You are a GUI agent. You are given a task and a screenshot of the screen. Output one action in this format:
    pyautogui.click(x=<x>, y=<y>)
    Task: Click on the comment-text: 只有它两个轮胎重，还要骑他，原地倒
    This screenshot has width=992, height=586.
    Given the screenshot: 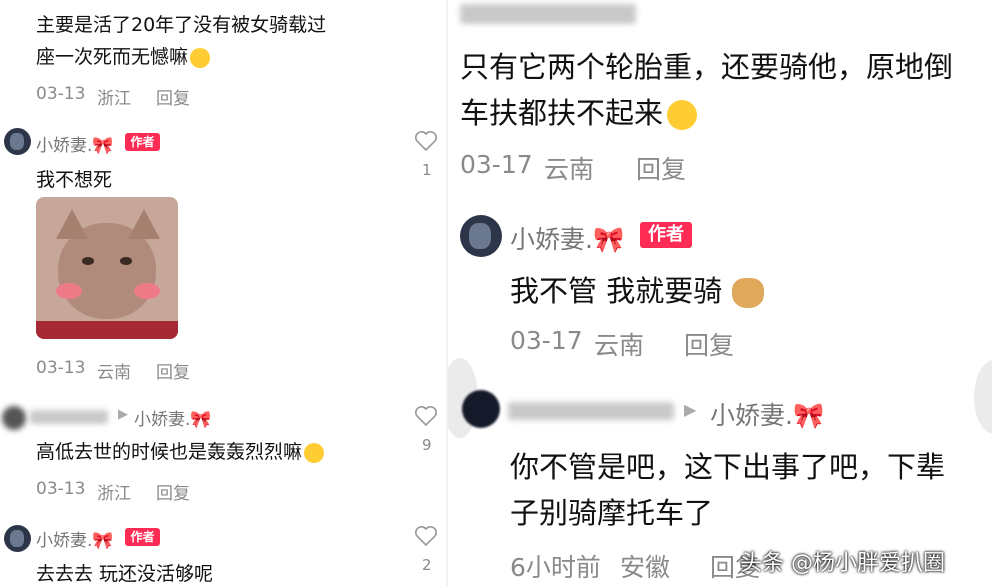 What is the action you would take?
    pyautogui.click(x=707, y=67)
    